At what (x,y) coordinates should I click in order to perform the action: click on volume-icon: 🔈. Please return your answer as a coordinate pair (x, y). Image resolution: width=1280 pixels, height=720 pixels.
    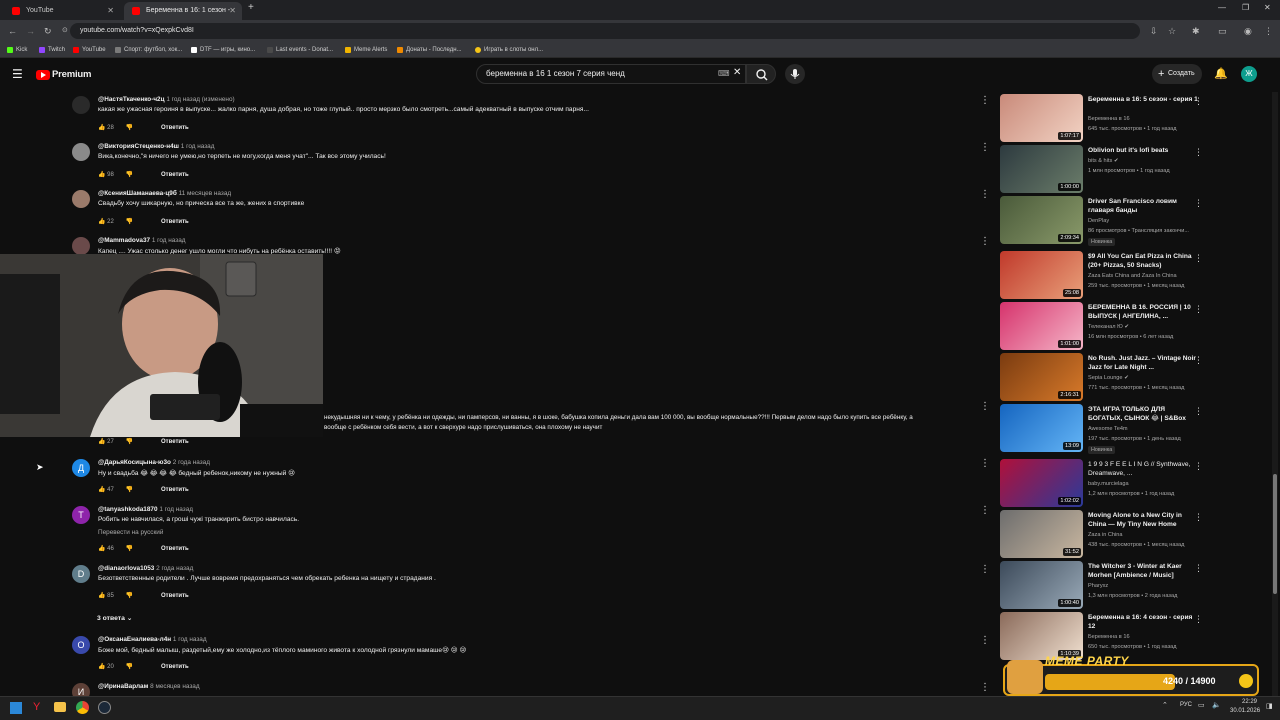
    Looking at the image, I should click on (1216, 705).